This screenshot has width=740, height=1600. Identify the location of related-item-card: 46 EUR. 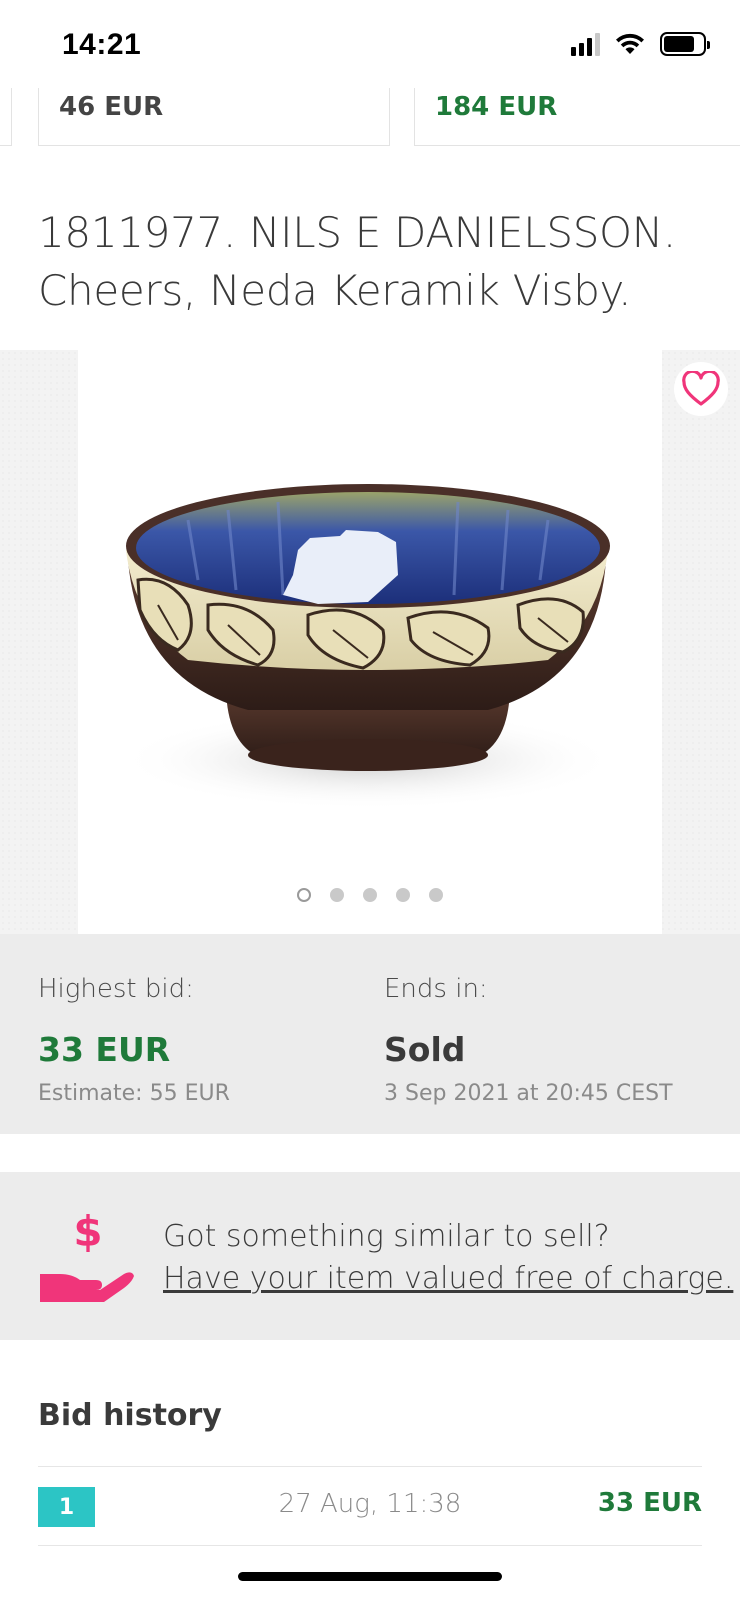
(214, 117).